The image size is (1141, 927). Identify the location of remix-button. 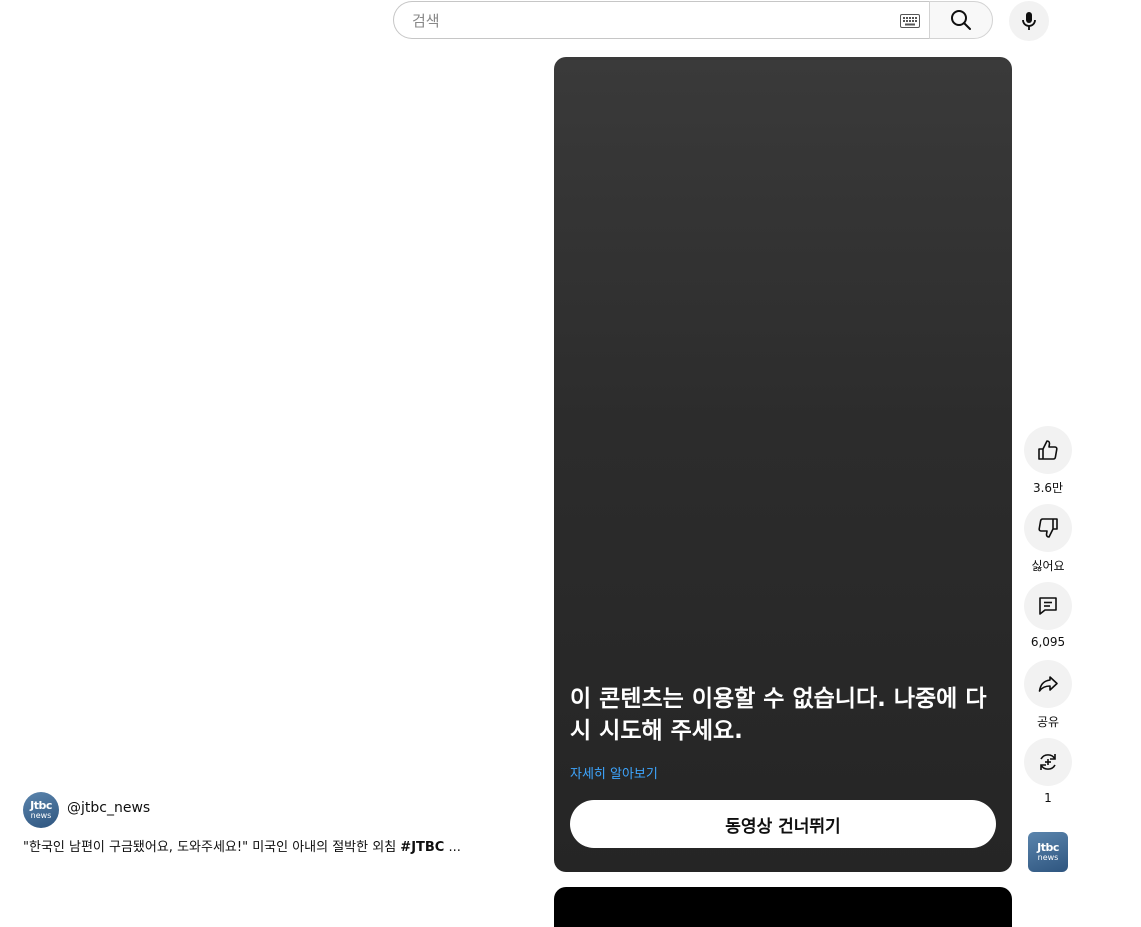
(1048, 762).